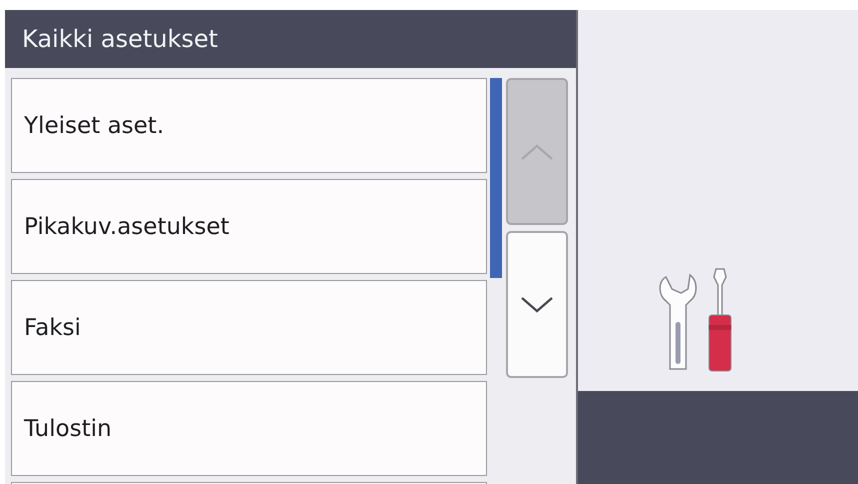 Image resolution: width=858 pixels, height=484 pixels. I want to click on chevron-down-icon, so click(537, 305).